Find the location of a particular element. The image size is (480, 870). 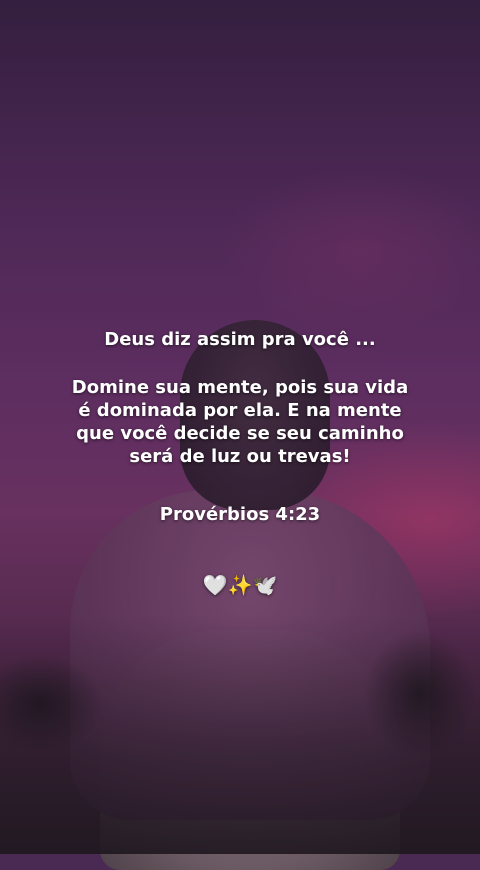

message-line: que você decide se seu caminho is located at coordinates (240, 433).